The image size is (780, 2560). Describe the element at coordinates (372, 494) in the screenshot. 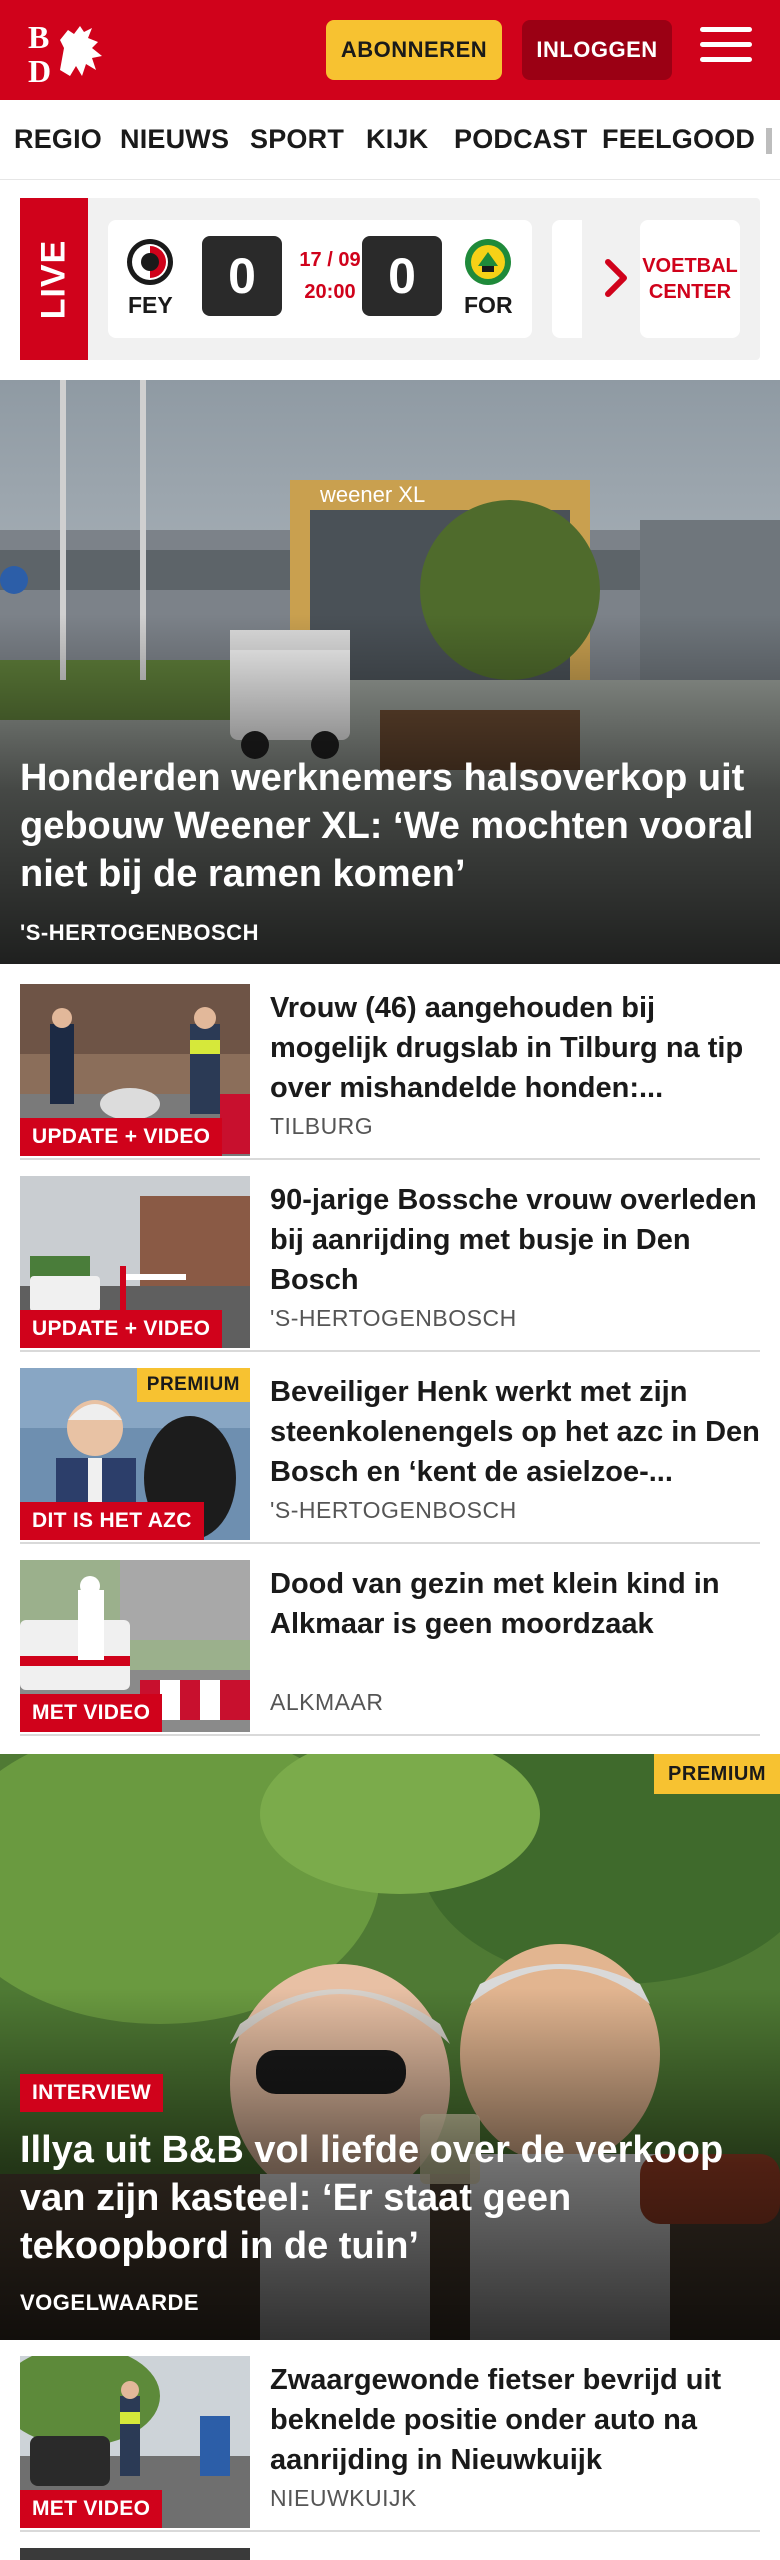

I see `svg-text: weener XL` at that location.